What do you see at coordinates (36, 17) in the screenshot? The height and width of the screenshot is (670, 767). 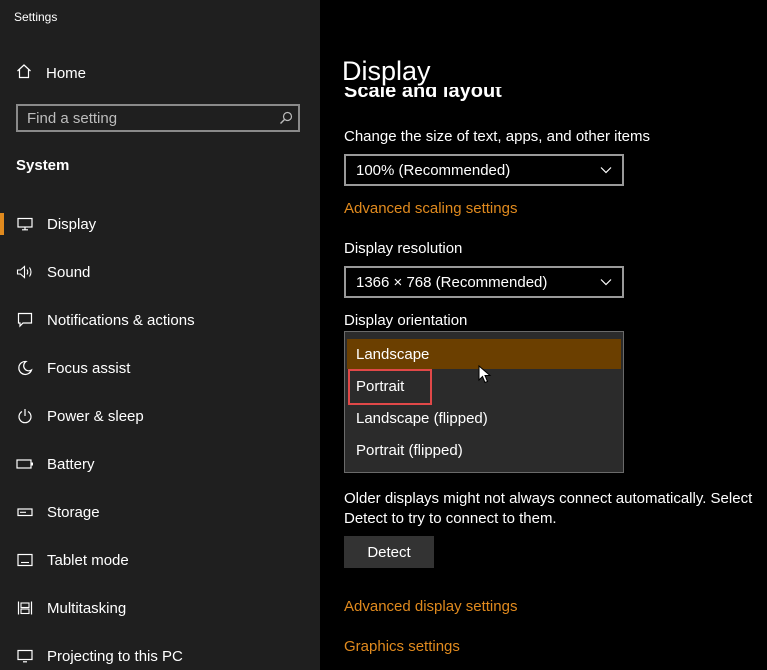 I see `app-title: Settings` at bounding box center [36, 17].